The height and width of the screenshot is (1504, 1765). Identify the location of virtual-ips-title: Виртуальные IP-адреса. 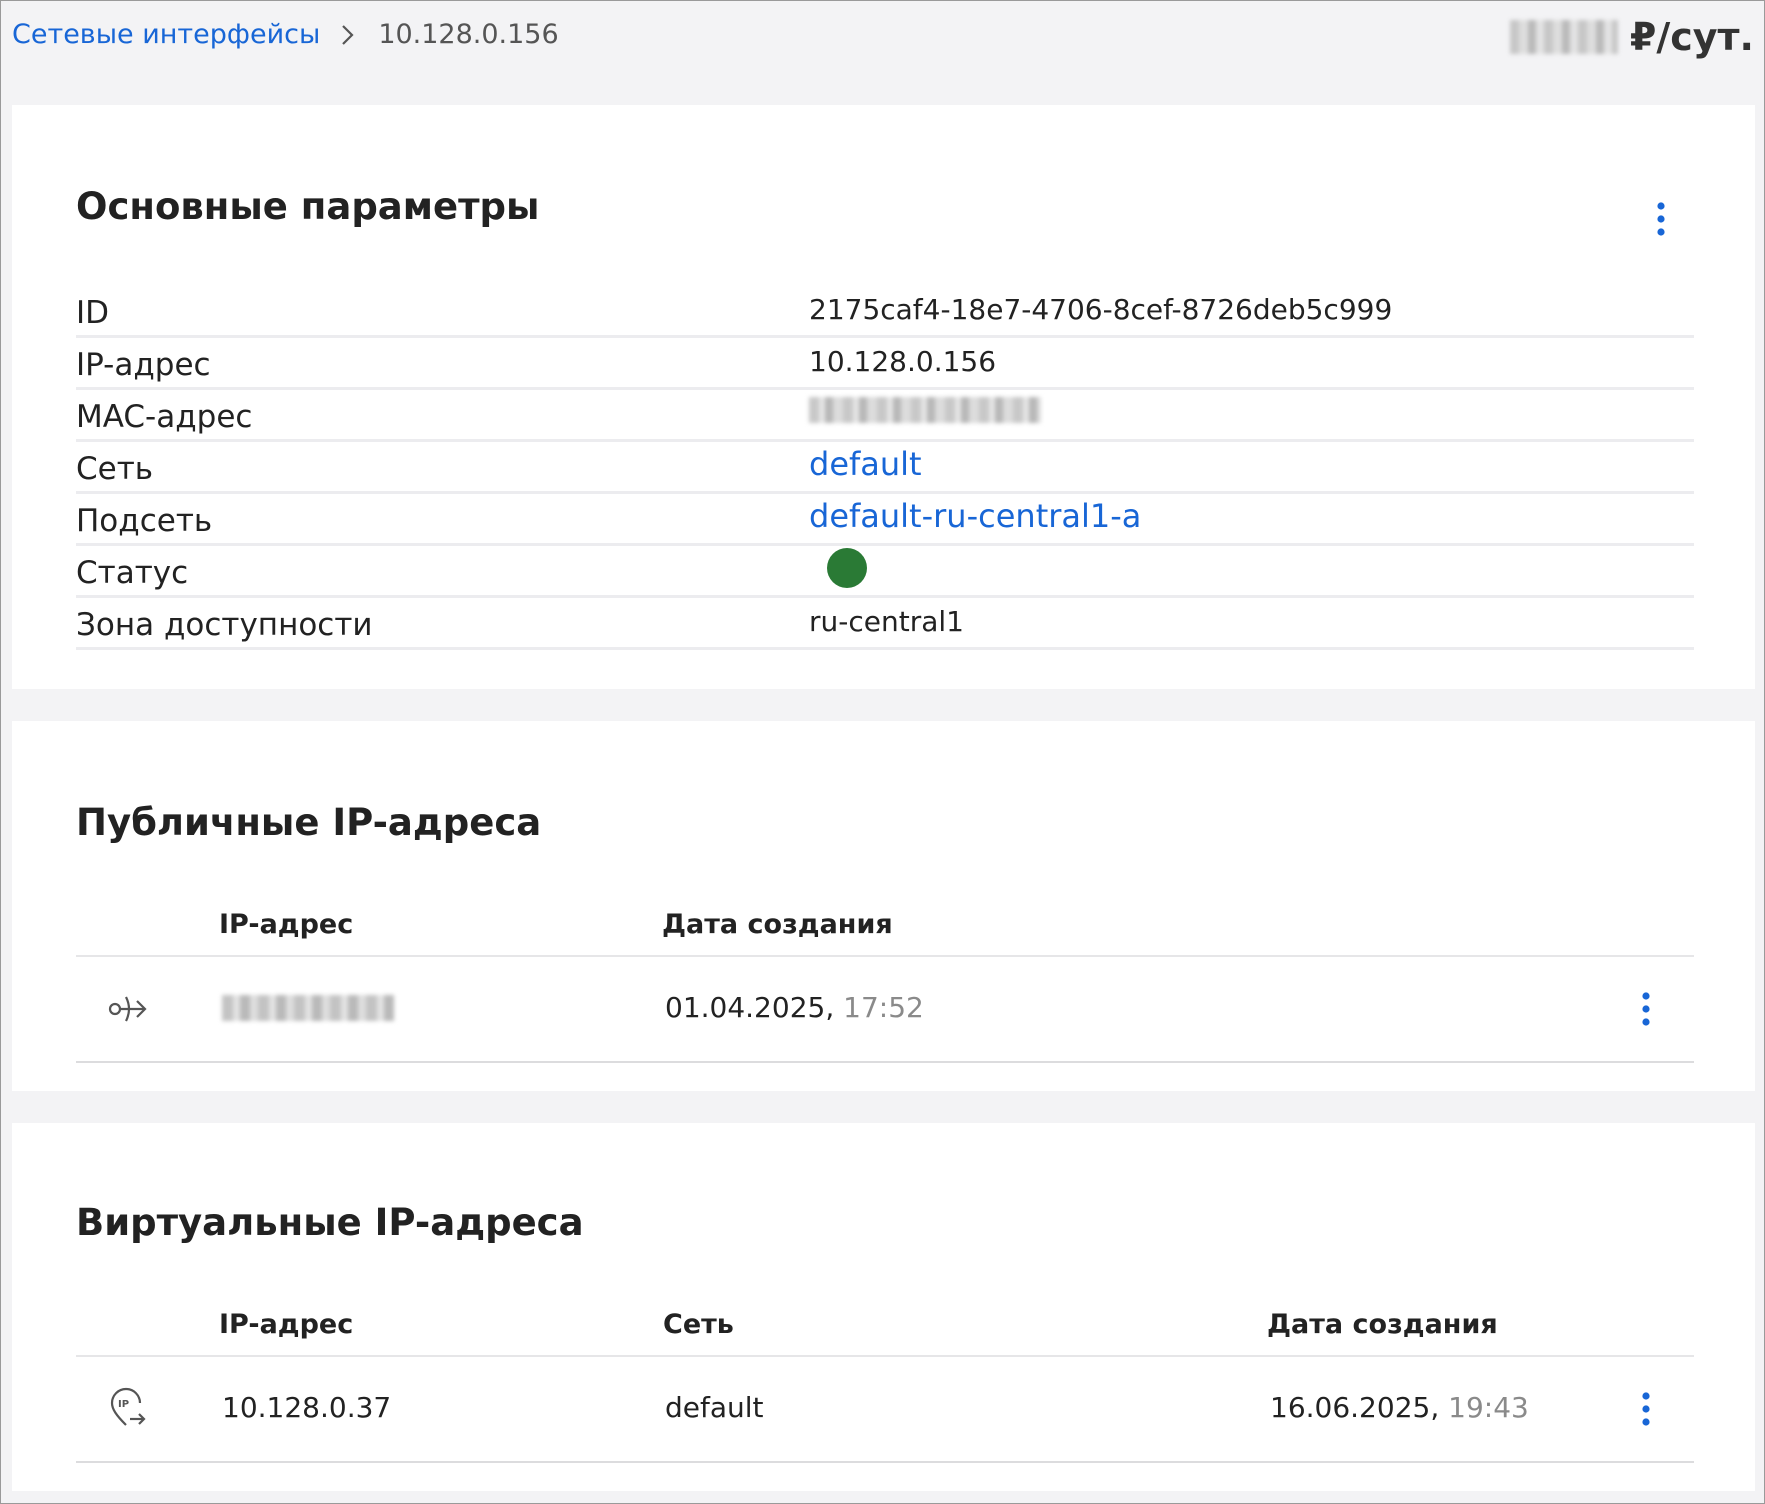
(330, 1222).